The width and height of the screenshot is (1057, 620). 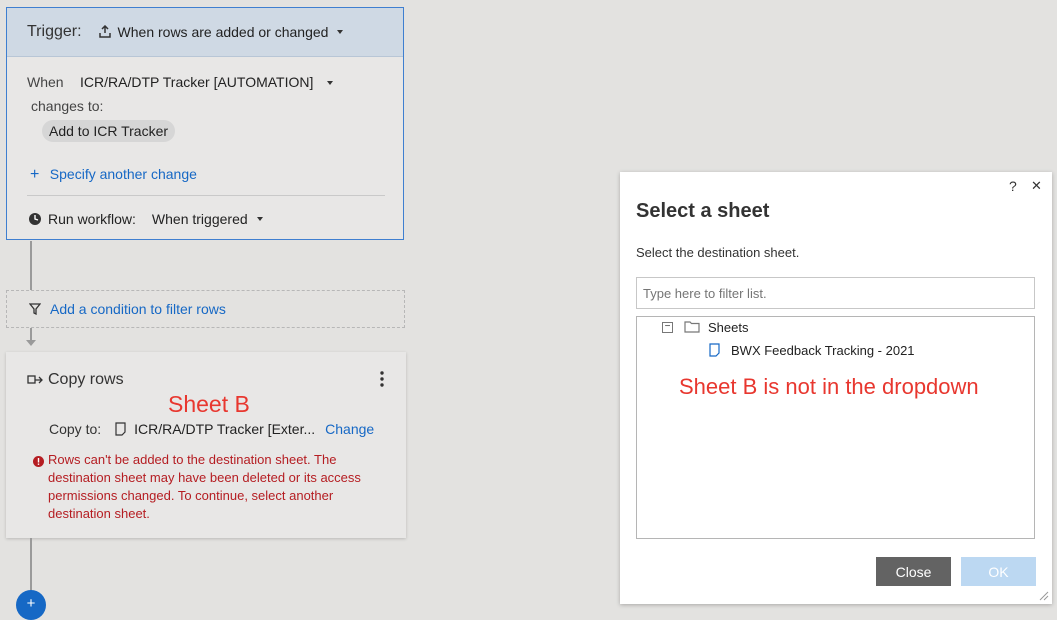 I want to click on dialog-title: Select a sheet, so click(x=703, y=211).